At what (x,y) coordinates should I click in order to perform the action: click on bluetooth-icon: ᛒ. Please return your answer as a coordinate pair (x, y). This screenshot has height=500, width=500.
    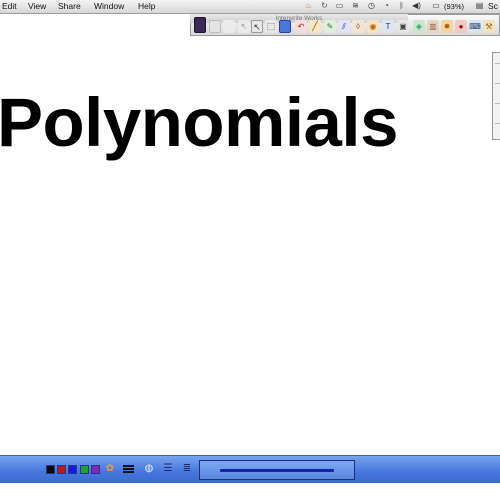
    Looking at the image, I should click on (401, 6).